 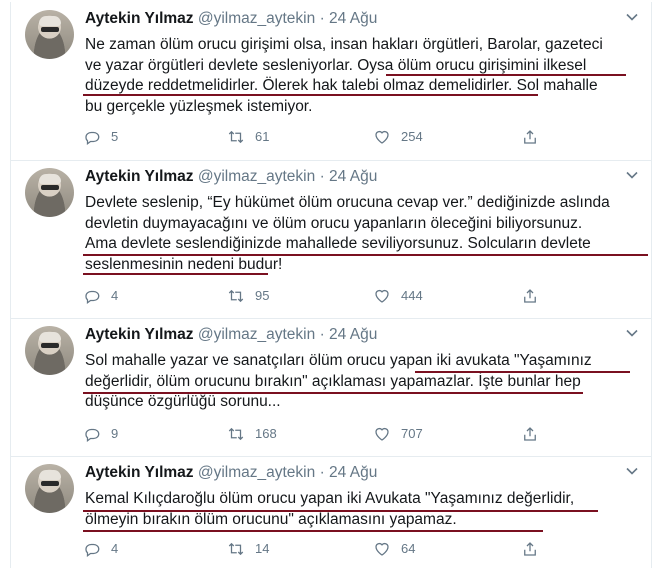 What do you see at coordinates (412, 433) in the screenshot?
I see `like-count: 707` at bounding box center [412, 433].